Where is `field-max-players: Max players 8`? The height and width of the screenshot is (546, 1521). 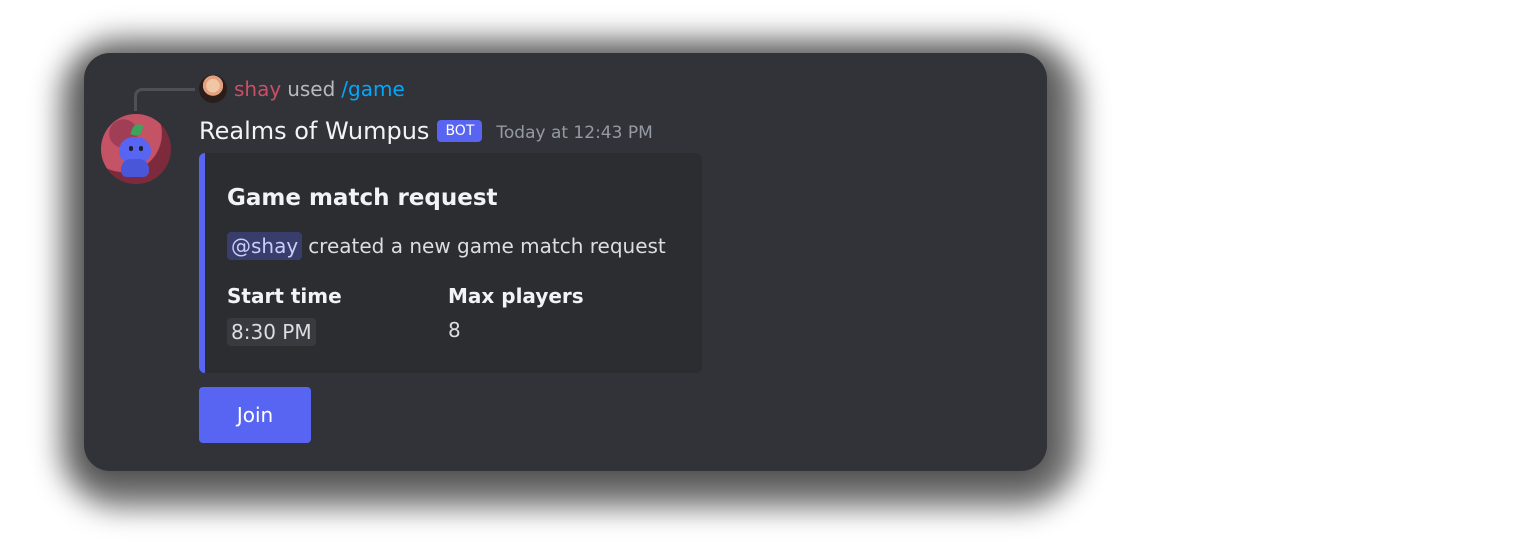 field-max-players: Max players 8 is located at coordinates (516, 313).